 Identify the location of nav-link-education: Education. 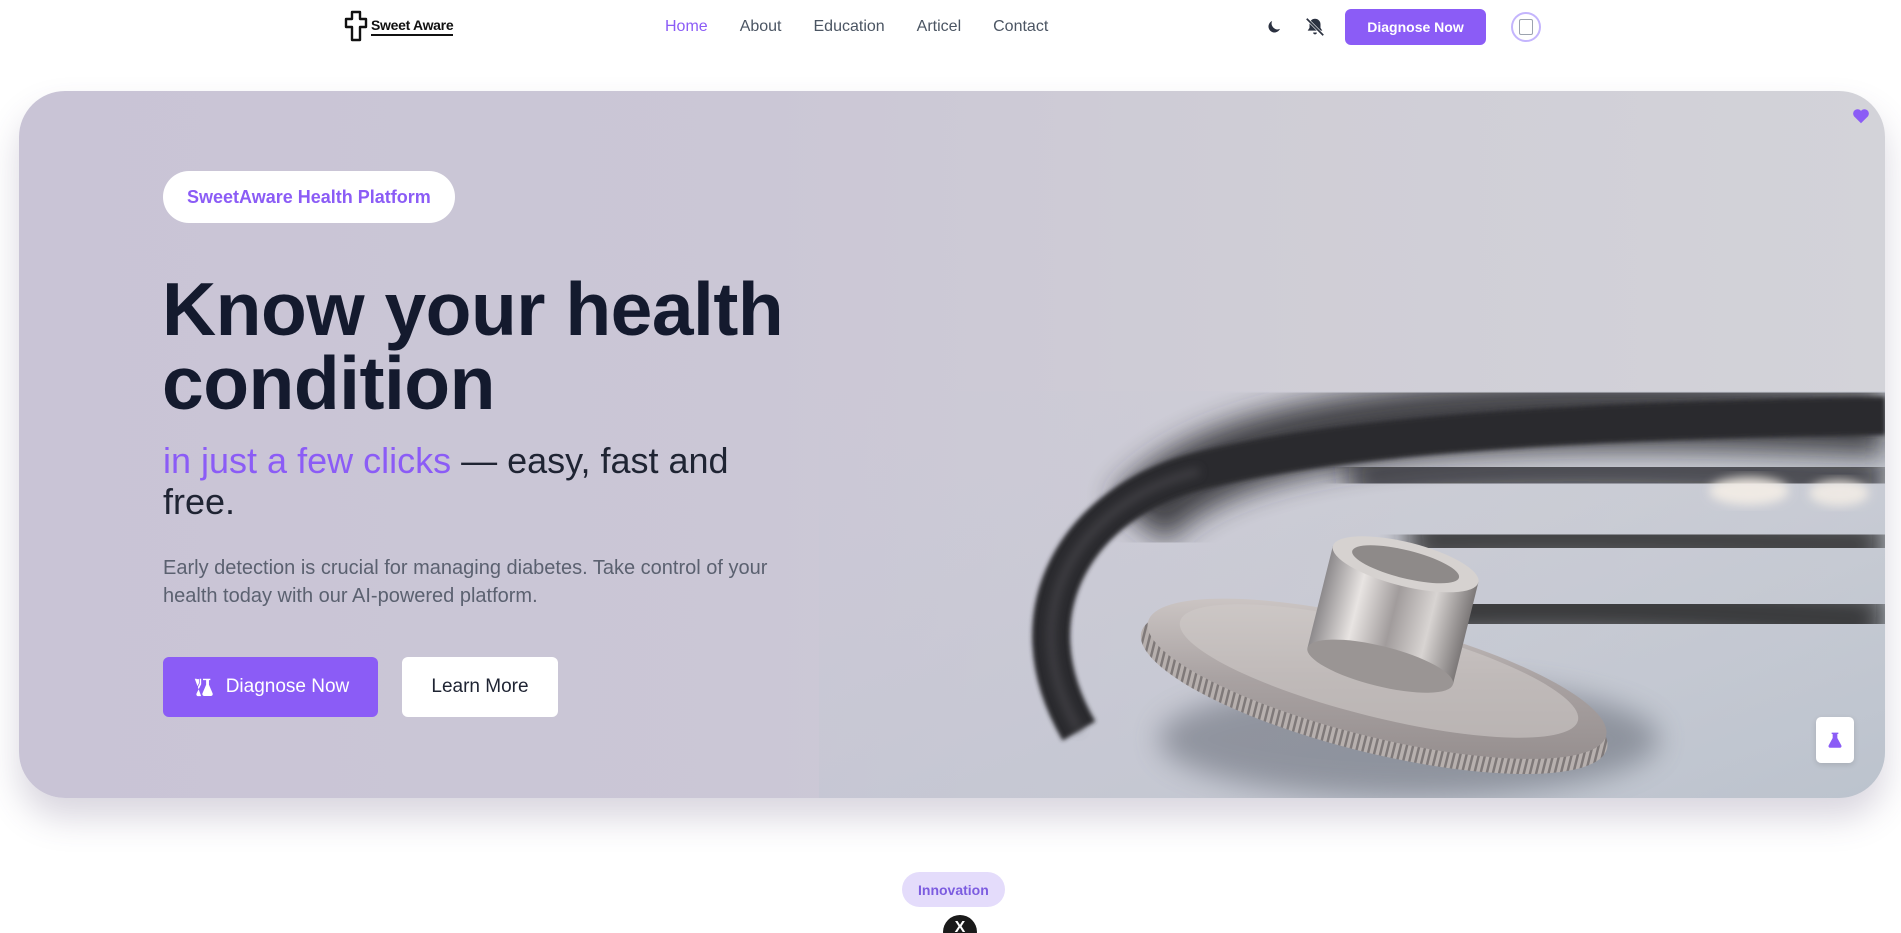
(849, 27).